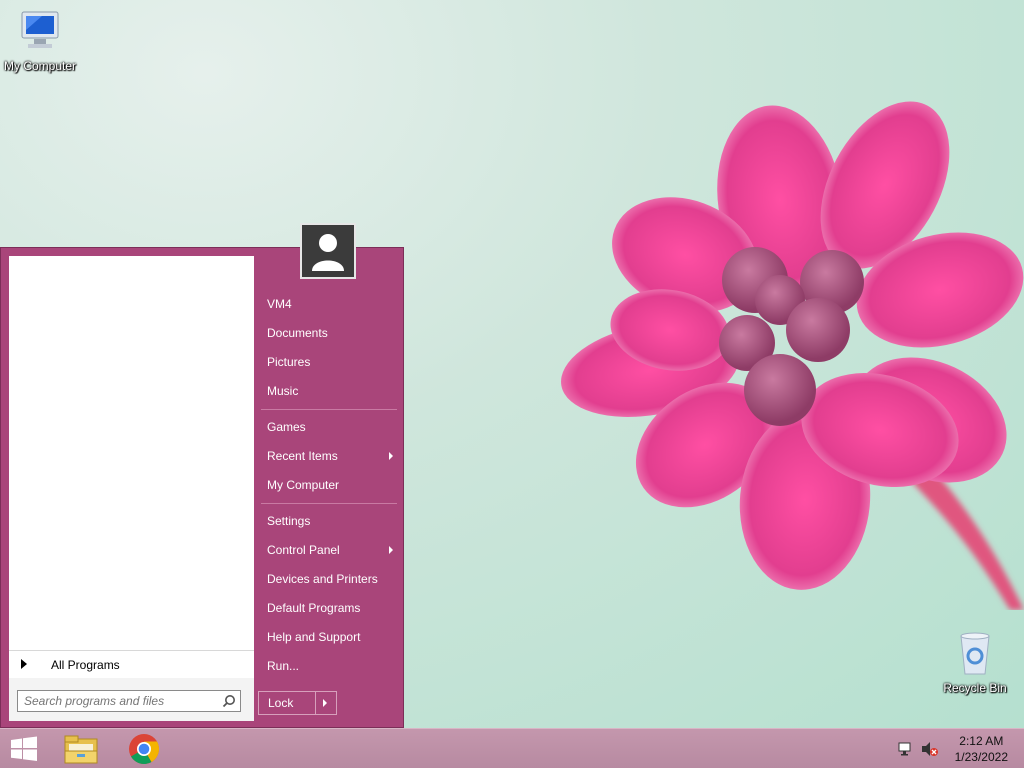 This screenshot has width=1024, height=774. I want to click on all-programs-button: All Programs, so click(131, 664).